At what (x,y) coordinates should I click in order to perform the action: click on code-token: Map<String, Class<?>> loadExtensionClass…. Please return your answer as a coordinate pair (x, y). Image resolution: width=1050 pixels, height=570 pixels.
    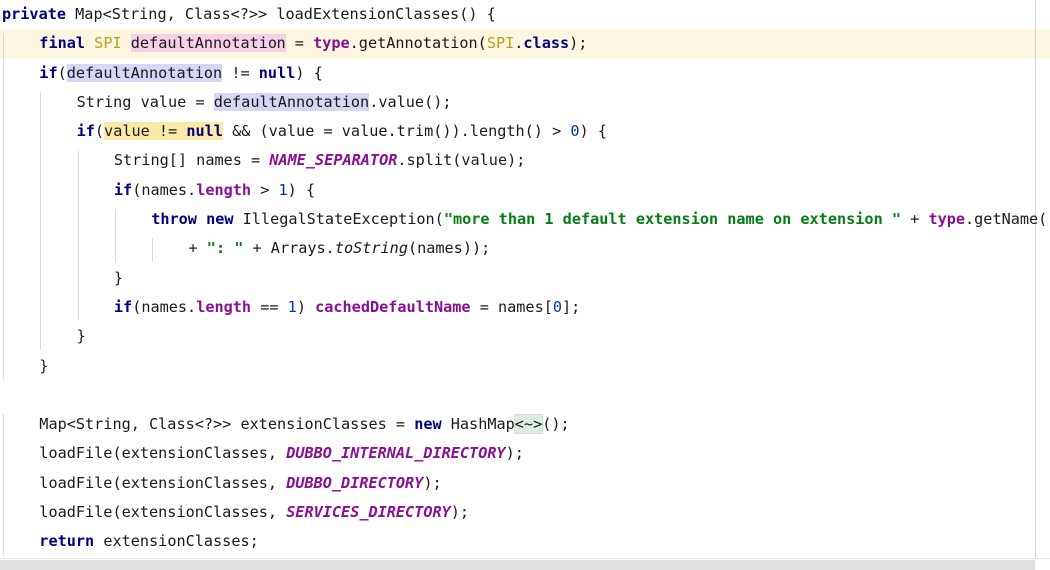
    Looking at the image, I should click on (281, 14).